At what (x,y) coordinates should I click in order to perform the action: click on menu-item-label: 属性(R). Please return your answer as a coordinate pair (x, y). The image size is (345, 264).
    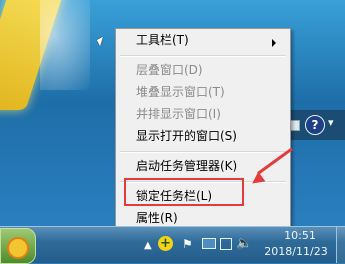
    Looking at the image, I should click on (157, 218).